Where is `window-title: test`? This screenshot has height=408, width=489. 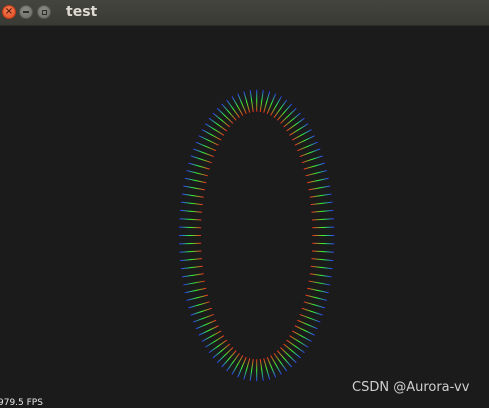
window-title: test is located at coordinates (82, 12).